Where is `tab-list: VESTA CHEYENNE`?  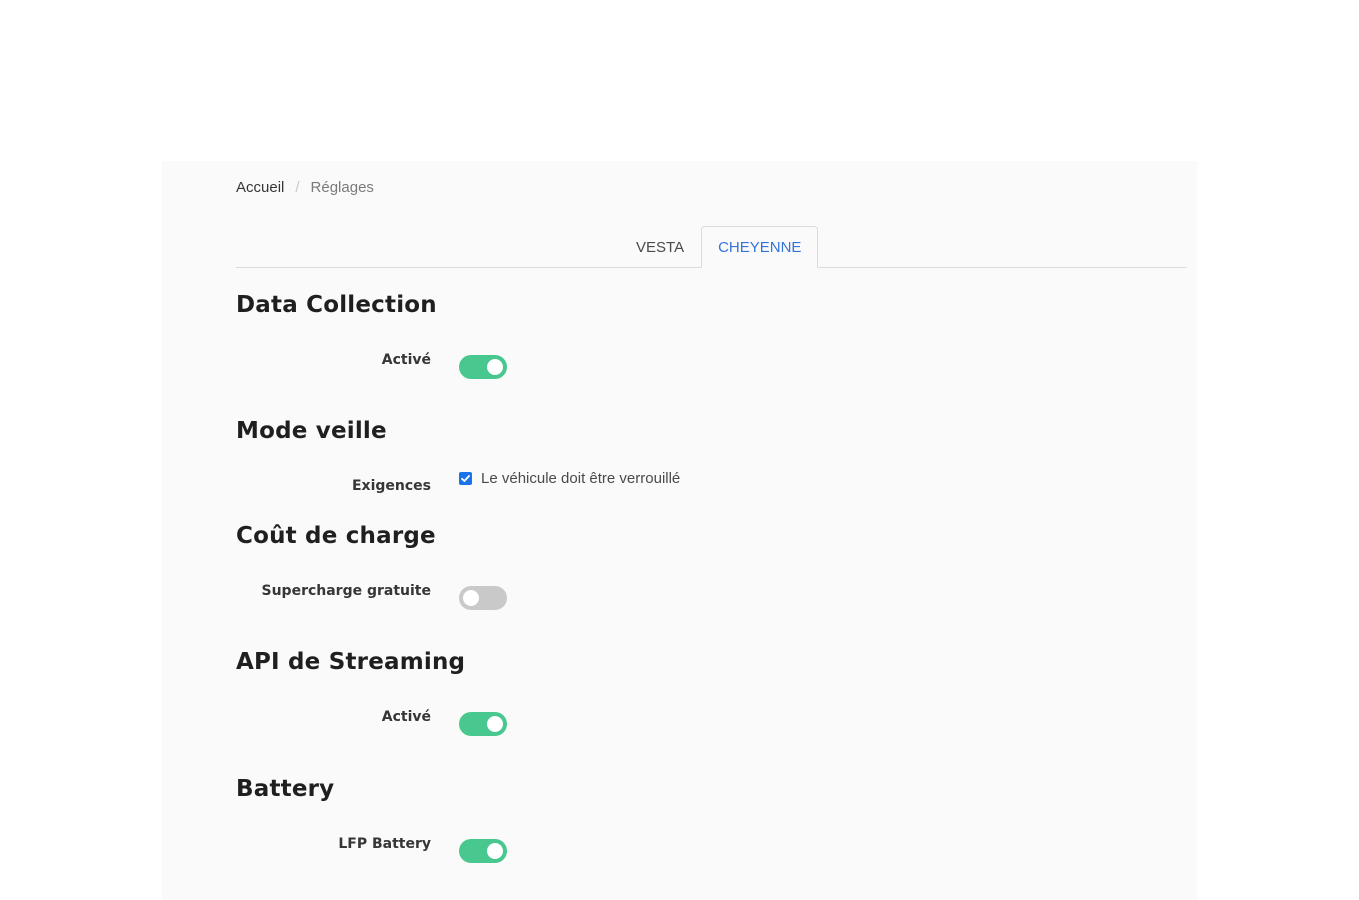 tab-list: VESTA CHEYENNE is located at coordinates (719, 247).